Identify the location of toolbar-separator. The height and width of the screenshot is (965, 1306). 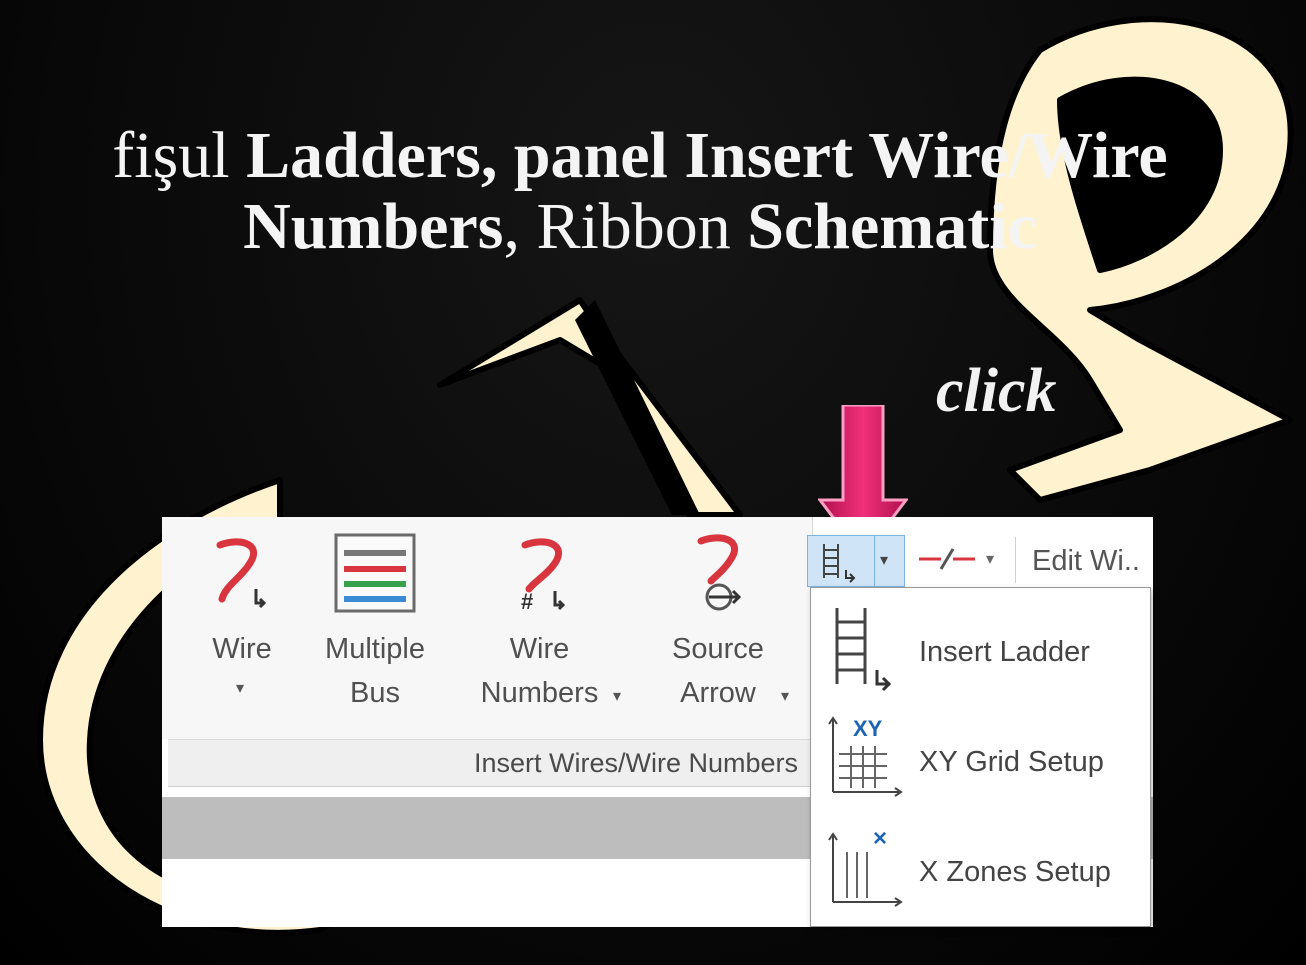
(1015, 560).